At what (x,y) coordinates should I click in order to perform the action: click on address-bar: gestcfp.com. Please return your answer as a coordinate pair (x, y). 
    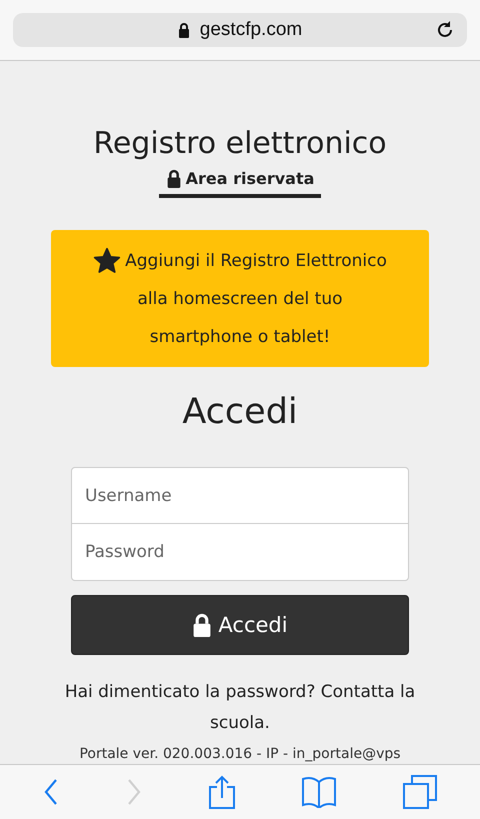
    Looking at the image, I should click on (240, 30).